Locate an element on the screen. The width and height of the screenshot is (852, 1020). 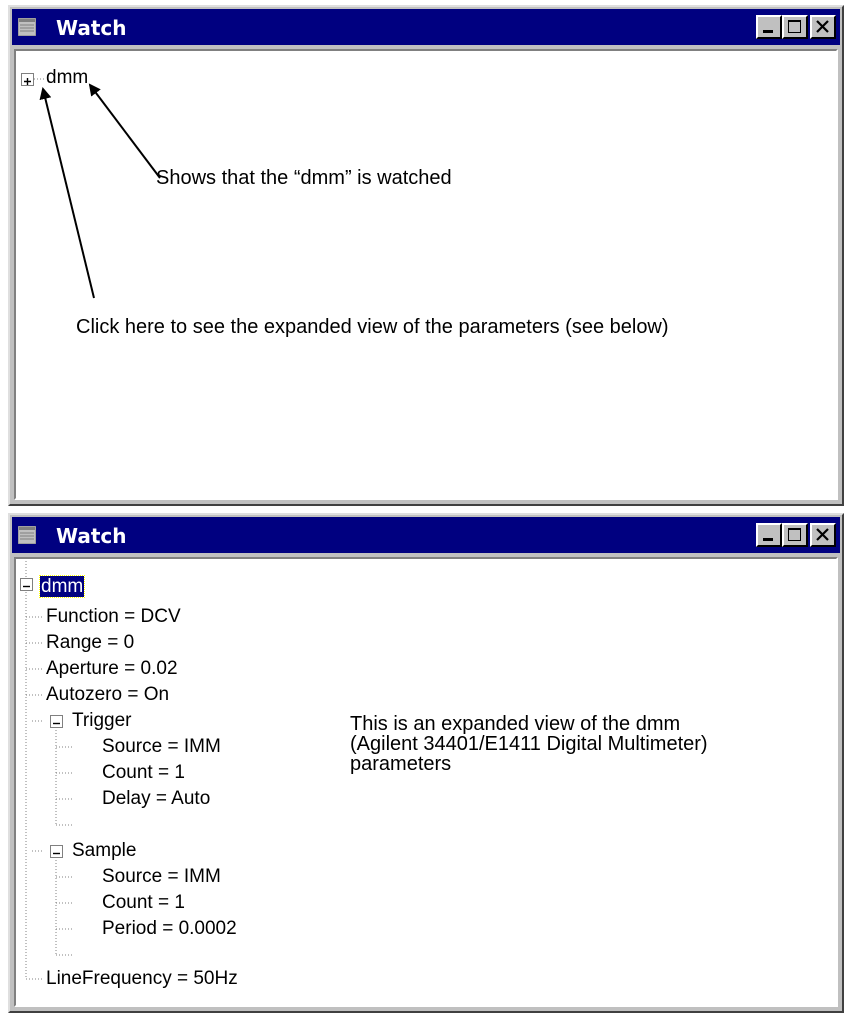
tree-item-sample-source: Source = IMM is located at coordinates (161, 877).